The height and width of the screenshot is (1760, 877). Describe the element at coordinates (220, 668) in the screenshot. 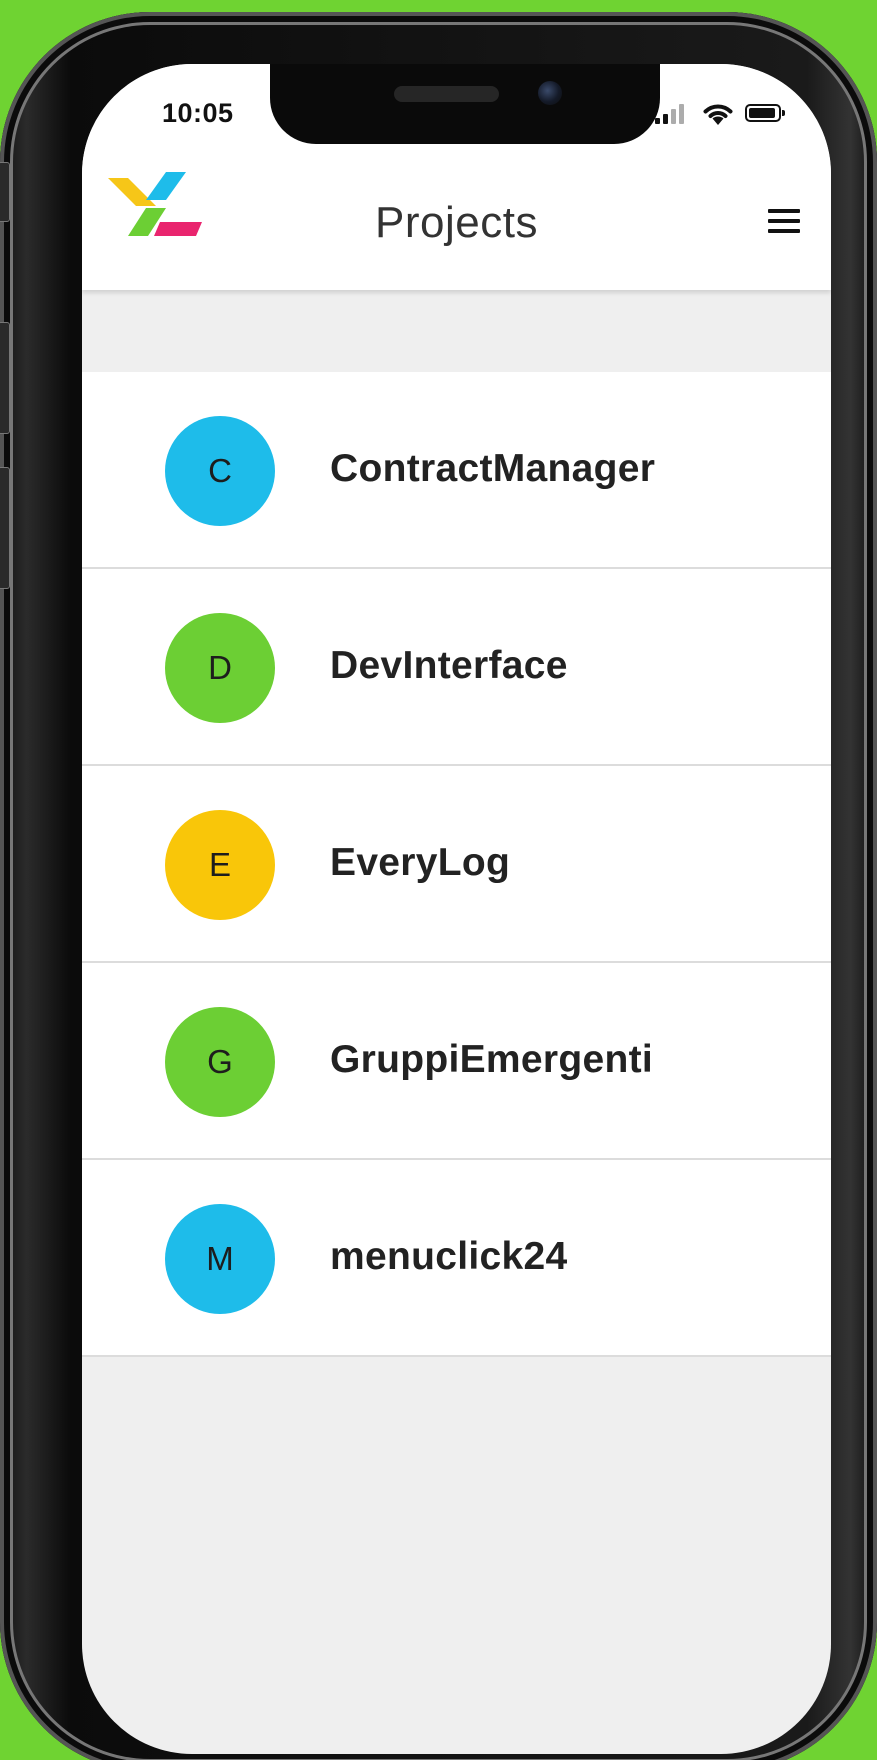

I see `project-avatar: D` at that location.